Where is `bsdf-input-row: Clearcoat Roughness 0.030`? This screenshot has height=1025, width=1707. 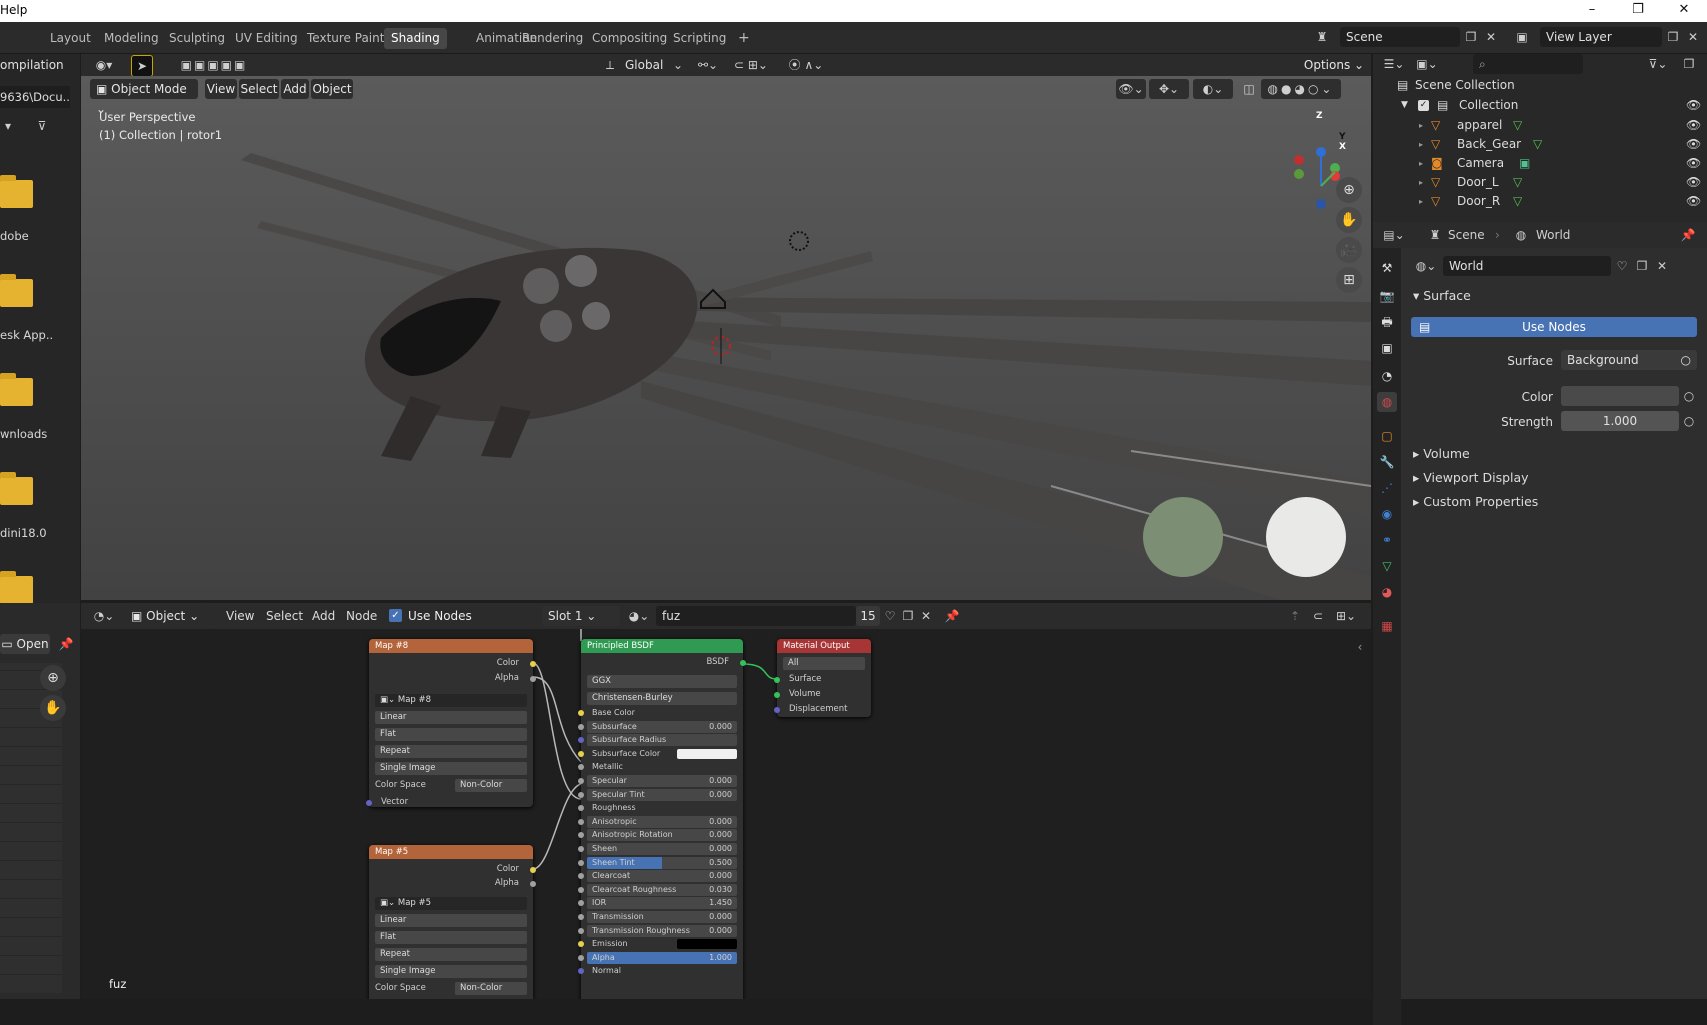 bsdf-input-row: Clearcoat Roughness 0.030 is located at coordinates (662, 889).